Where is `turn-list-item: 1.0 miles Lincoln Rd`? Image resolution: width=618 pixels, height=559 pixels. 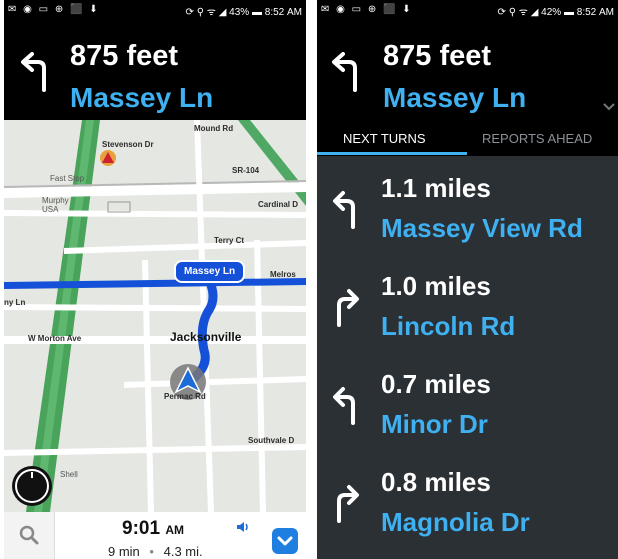 turn-list-item: 1.0 miles Lincoln Rd is located at coordinates (467, 306).